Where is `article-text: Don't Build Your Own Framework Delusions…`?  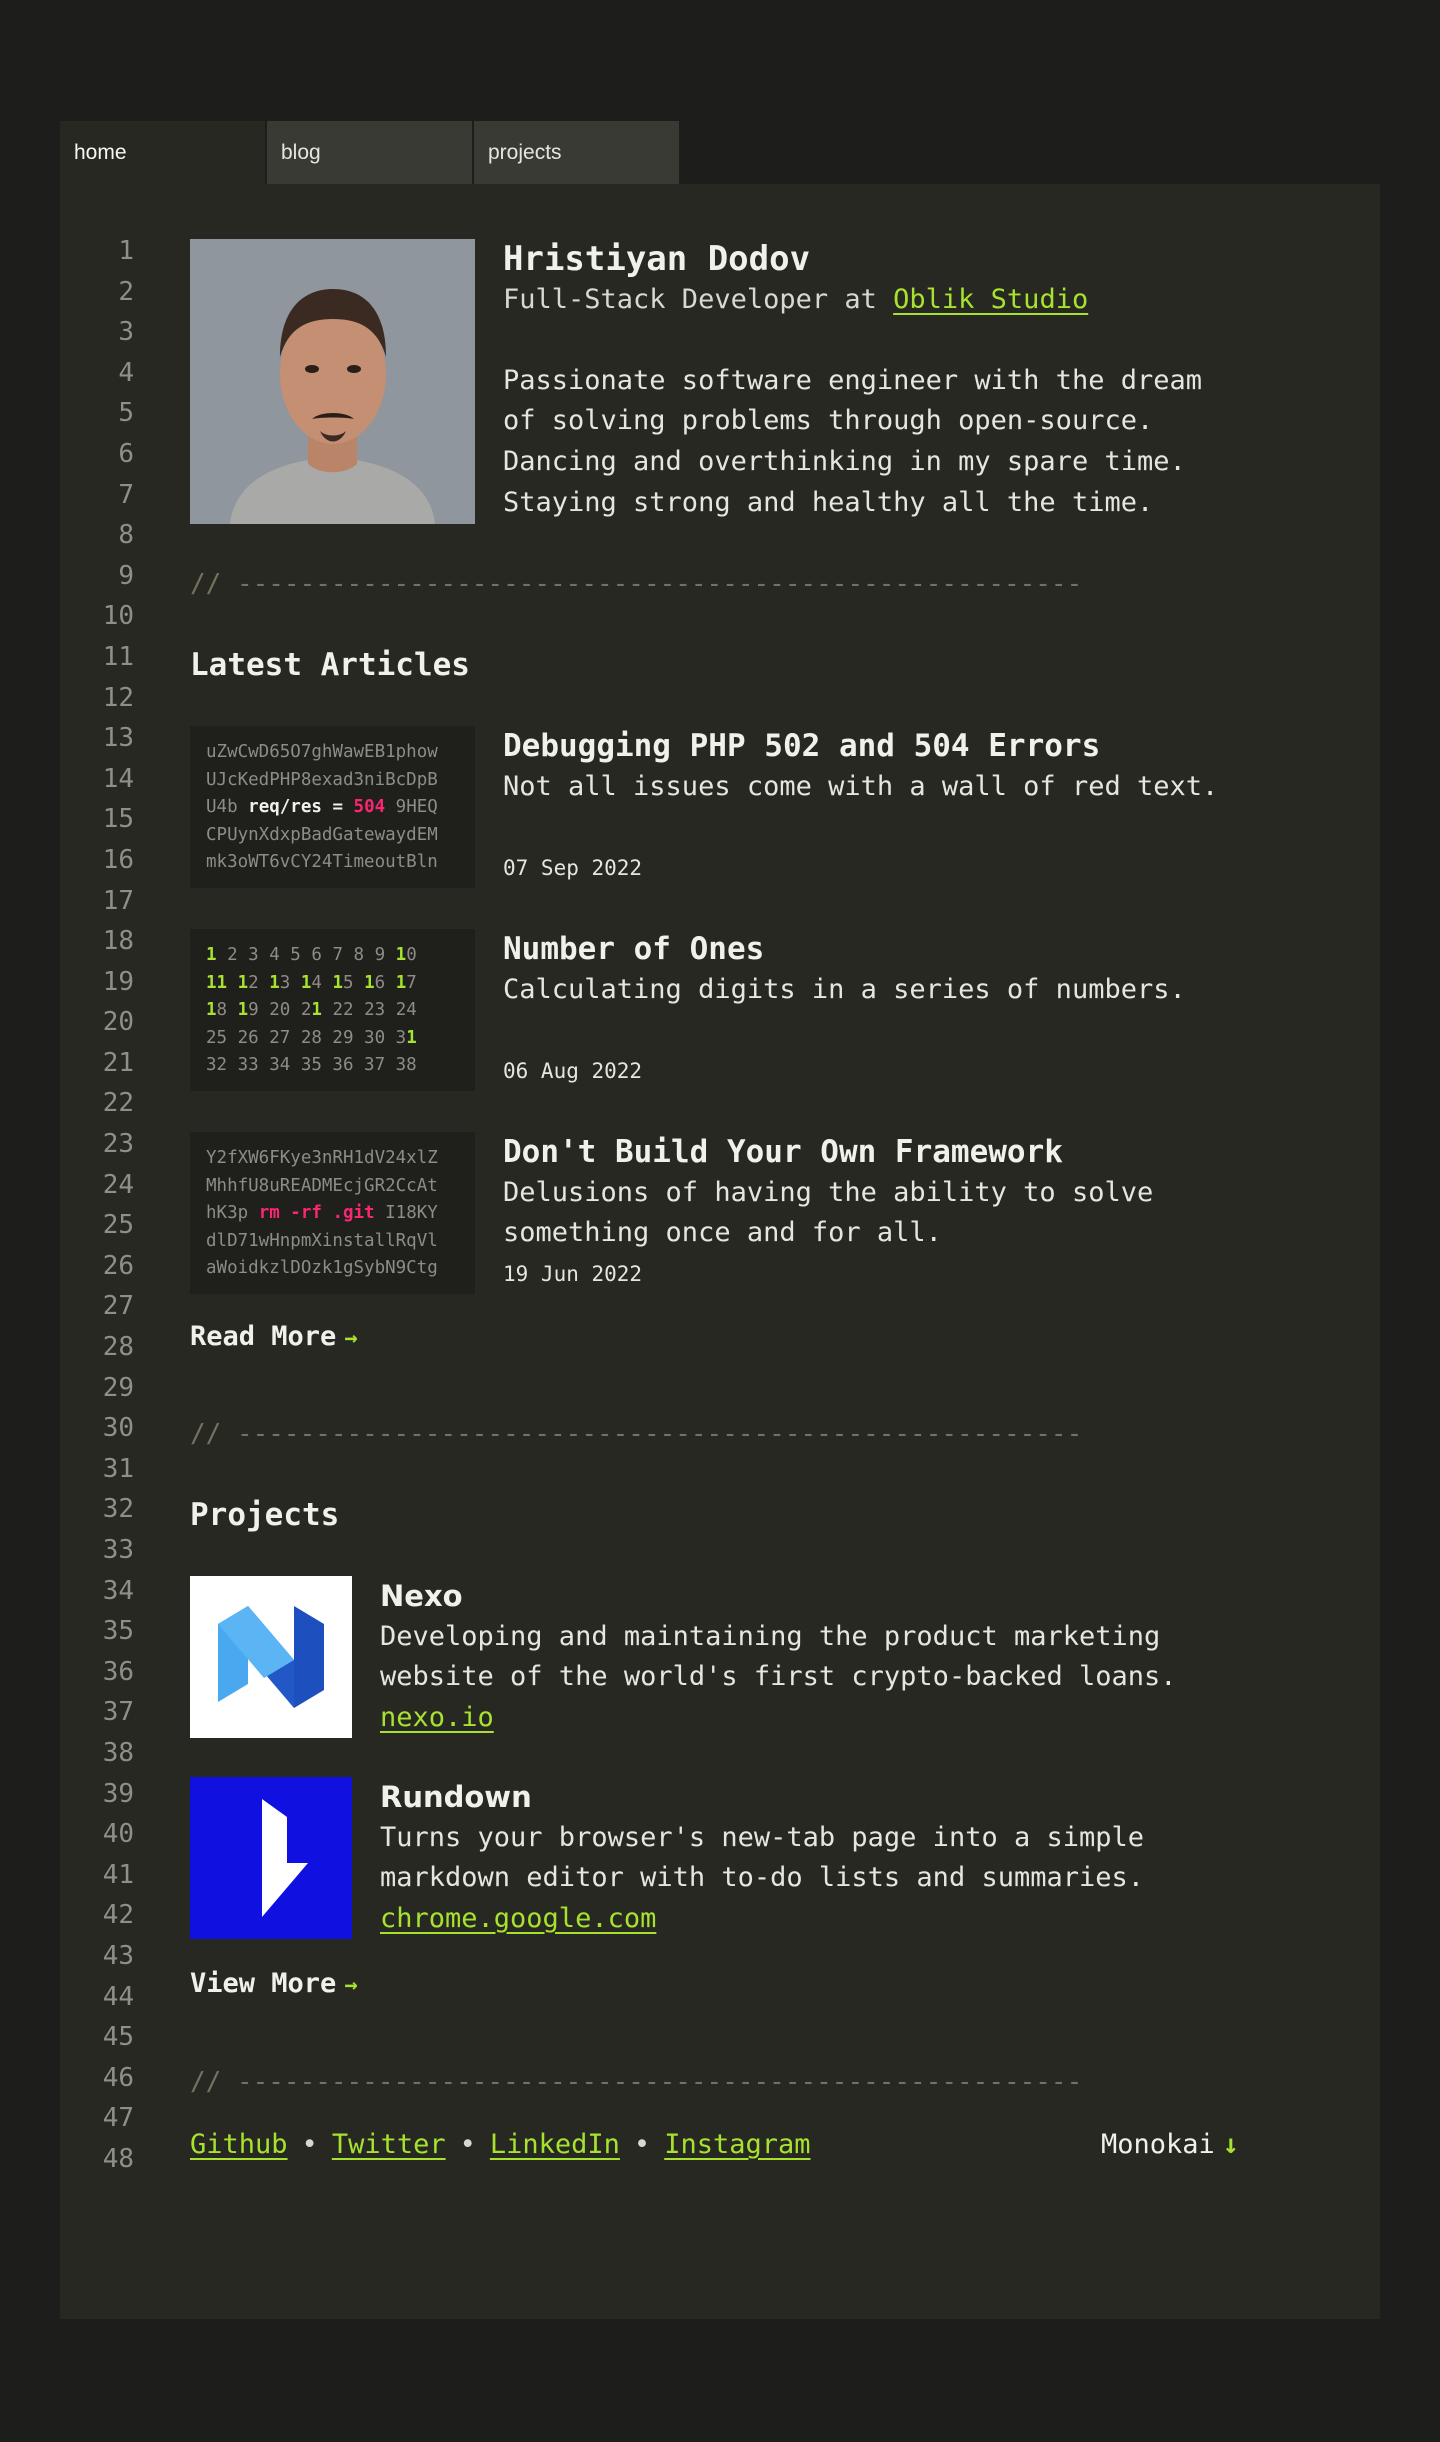 article-text: Don't Build Your Own Framework Delusions… is located at coordinates (903, 1213).